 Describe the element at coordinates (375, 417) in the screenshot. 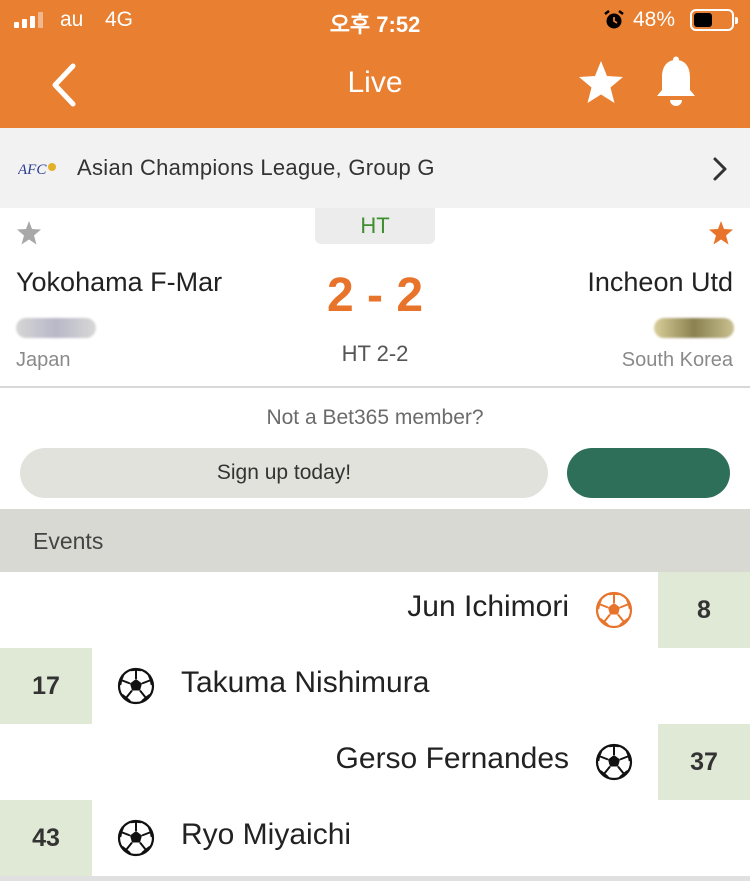

I see `promo-question: Not a Bet365 member?` at that location.